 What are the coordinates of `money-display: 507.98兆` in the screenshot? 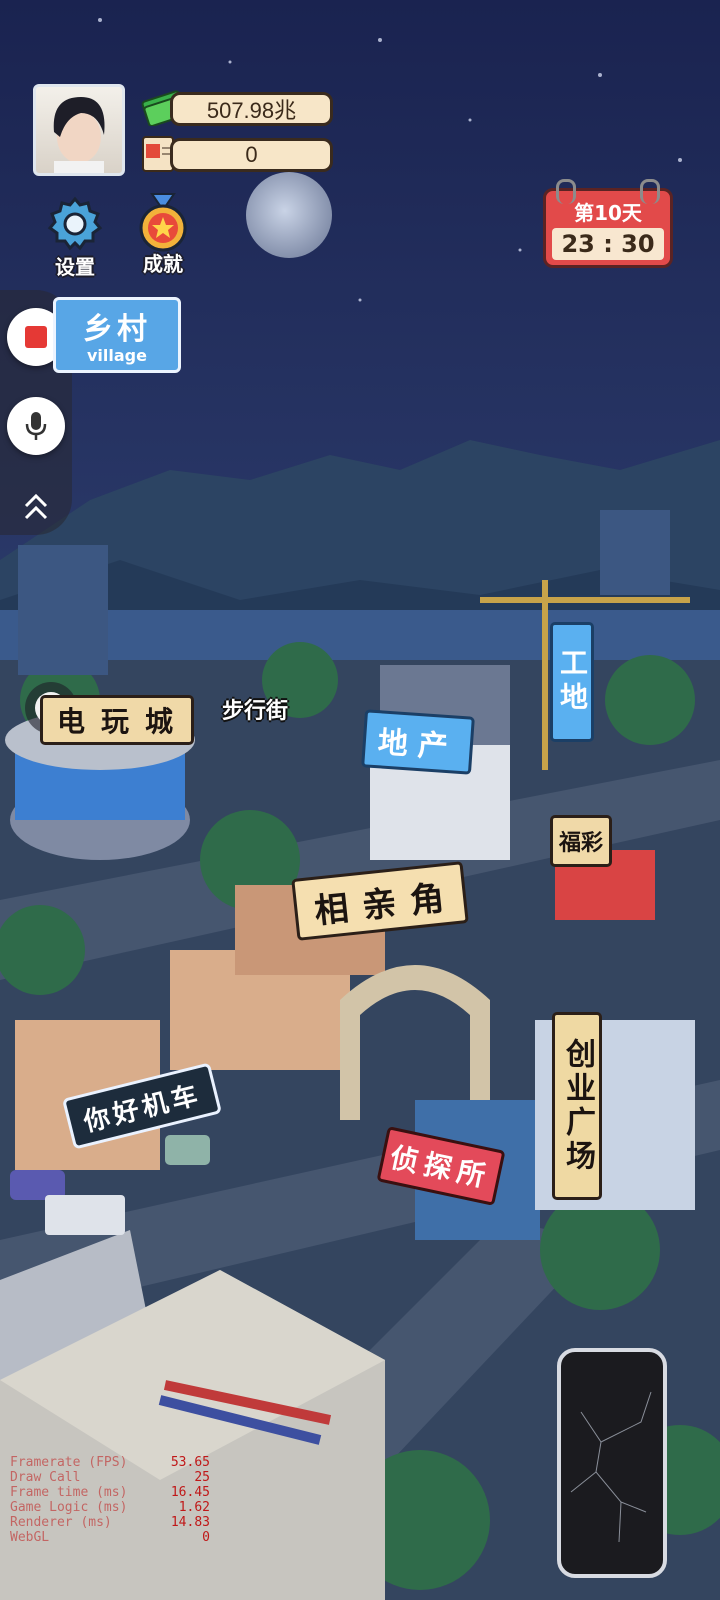 It's located at (251, 109).